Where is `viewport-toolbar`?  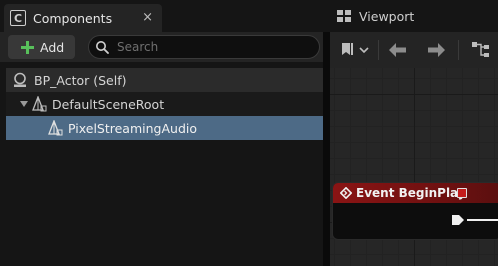
viewport-toolbar is located at coordinates (414, 50).